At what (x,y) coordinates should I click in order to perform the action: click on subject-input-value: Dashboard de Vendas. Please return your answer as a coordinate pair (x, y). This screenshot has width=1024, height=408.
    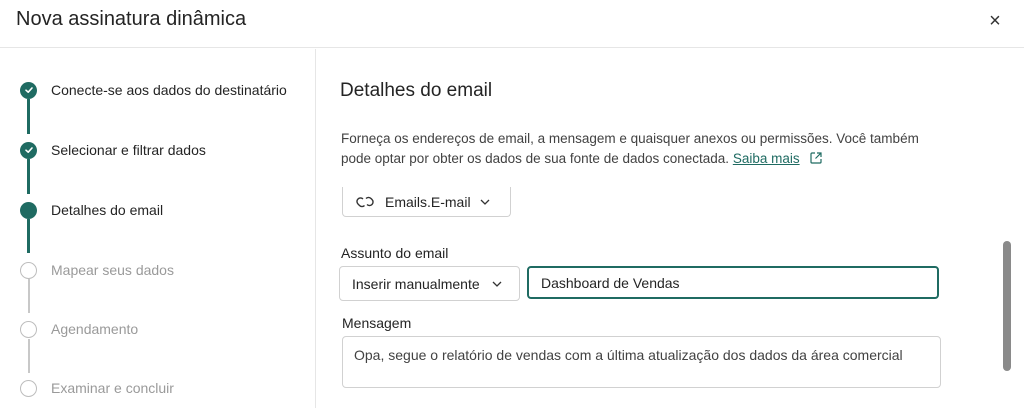
    Looking at the image, I should click on (610, 282).